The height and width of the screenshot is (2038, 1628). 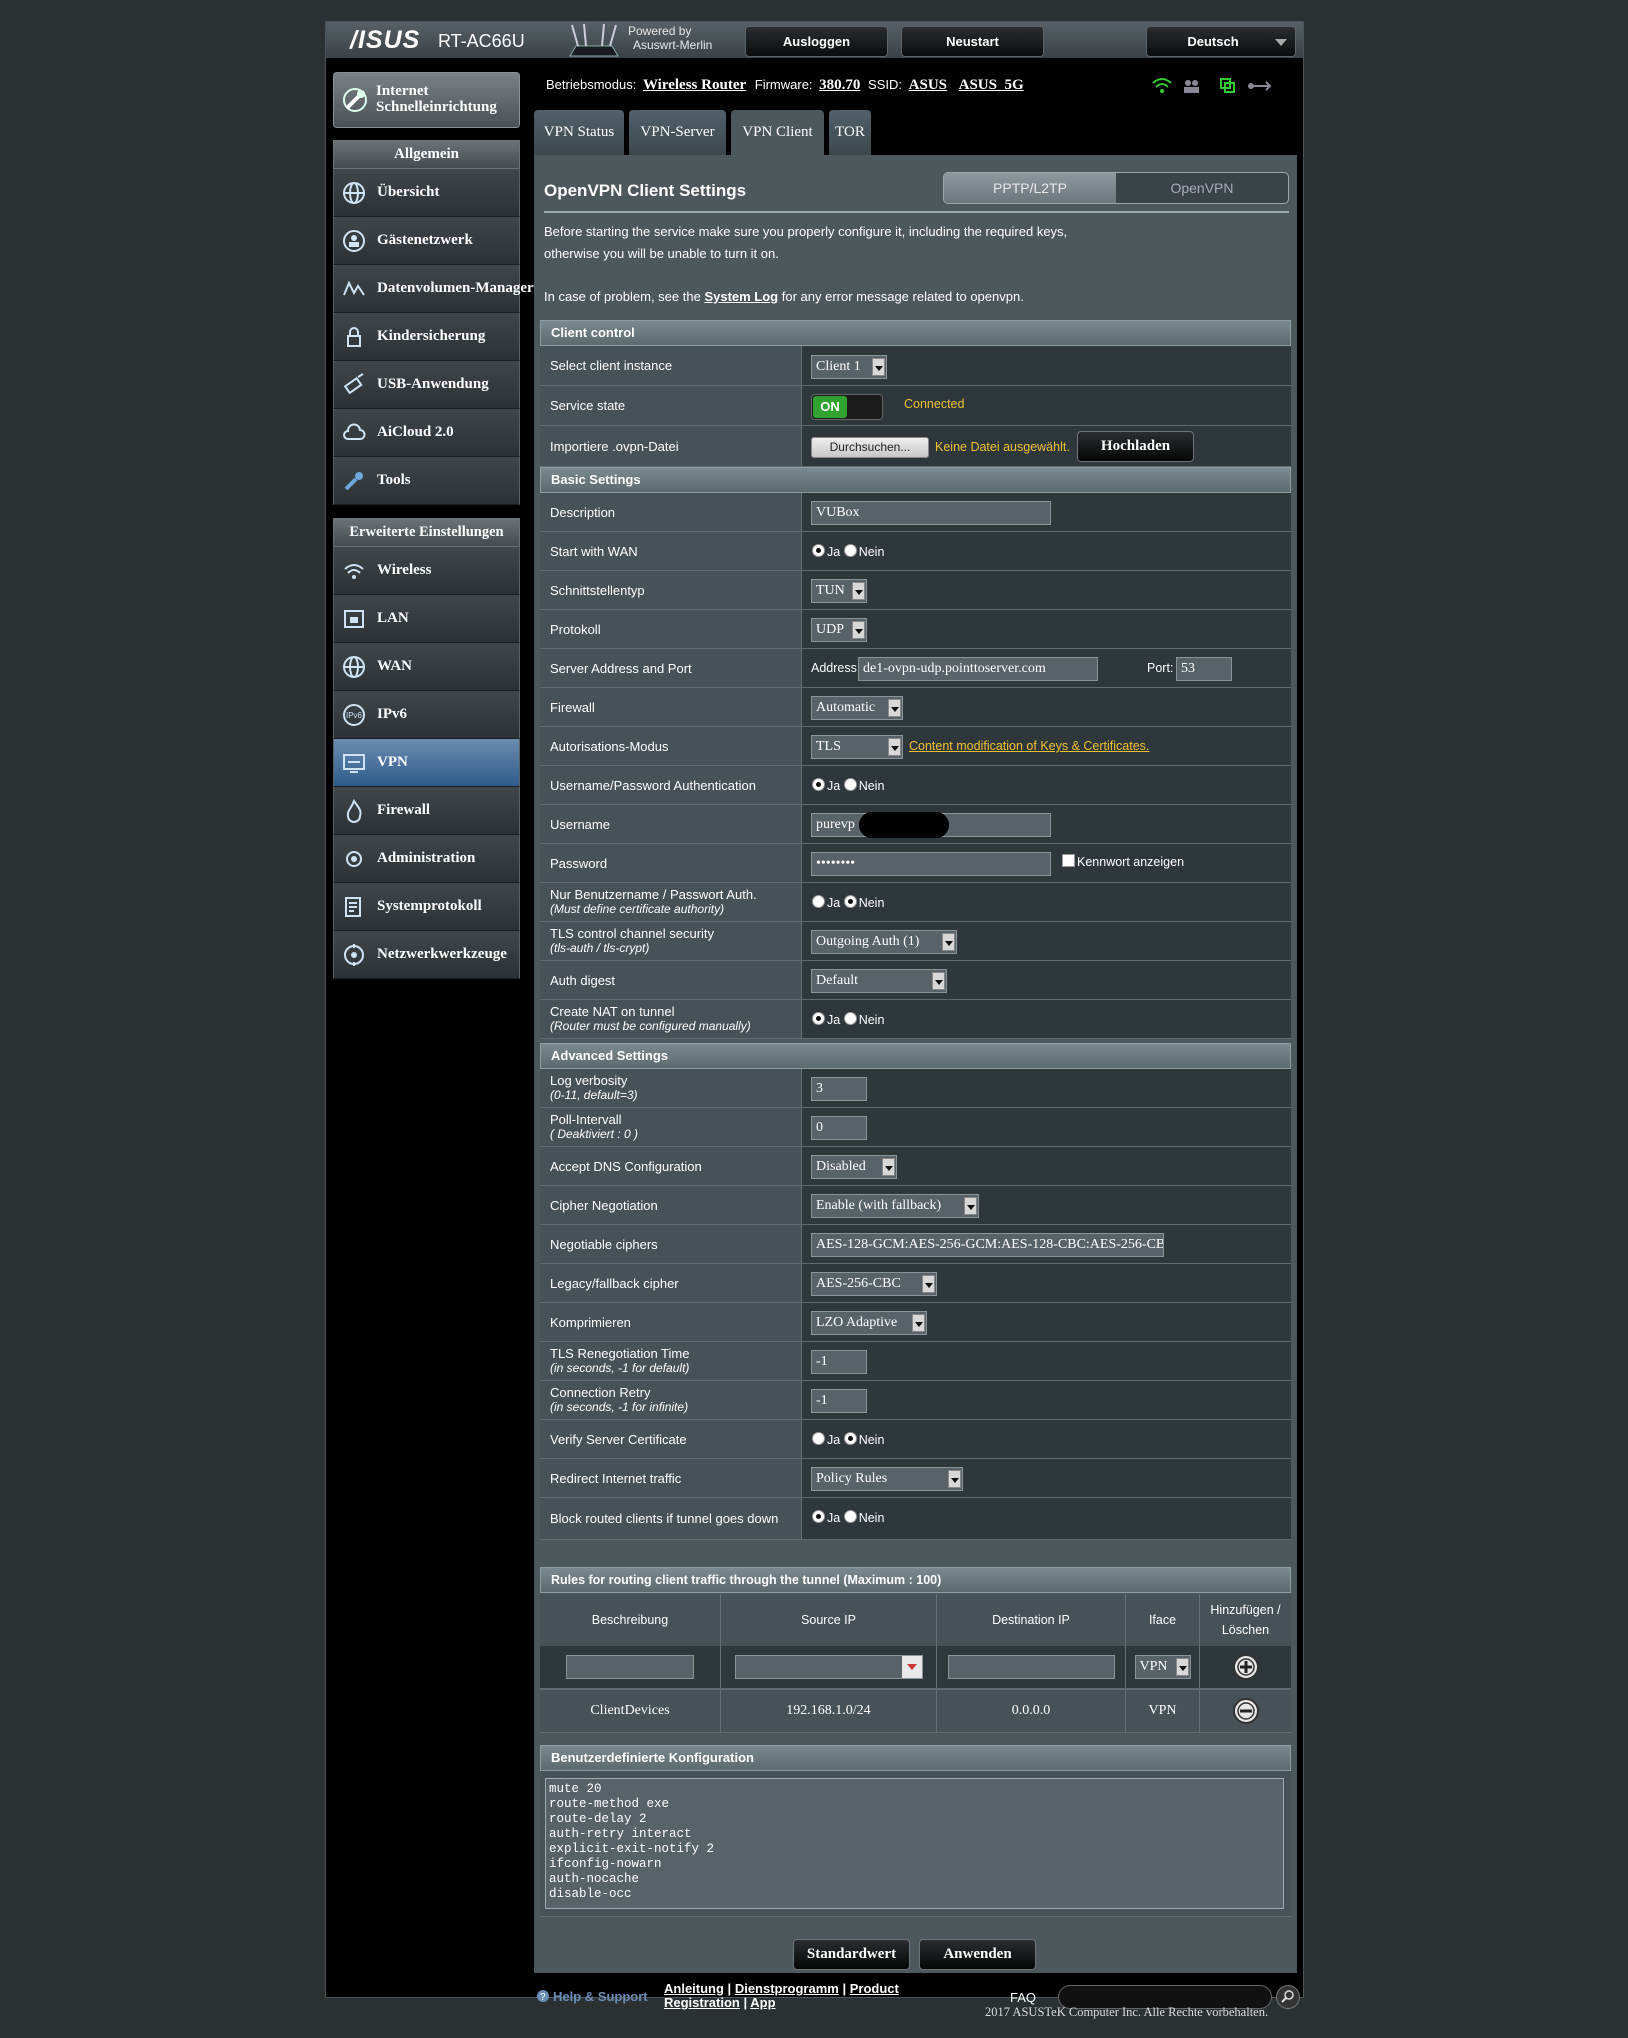 I want to click on sidebar-item-kindersicherung: Kindersicherung, so click(x=426, y=337).